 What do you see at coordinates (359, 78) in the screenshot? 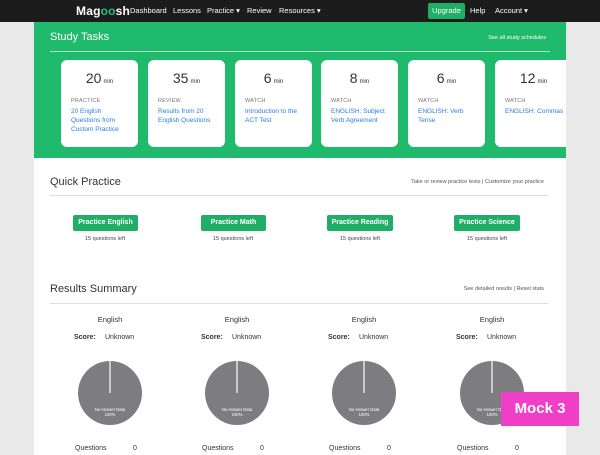
I see `task-duration: 8 min` at bounding box center [359, 78].